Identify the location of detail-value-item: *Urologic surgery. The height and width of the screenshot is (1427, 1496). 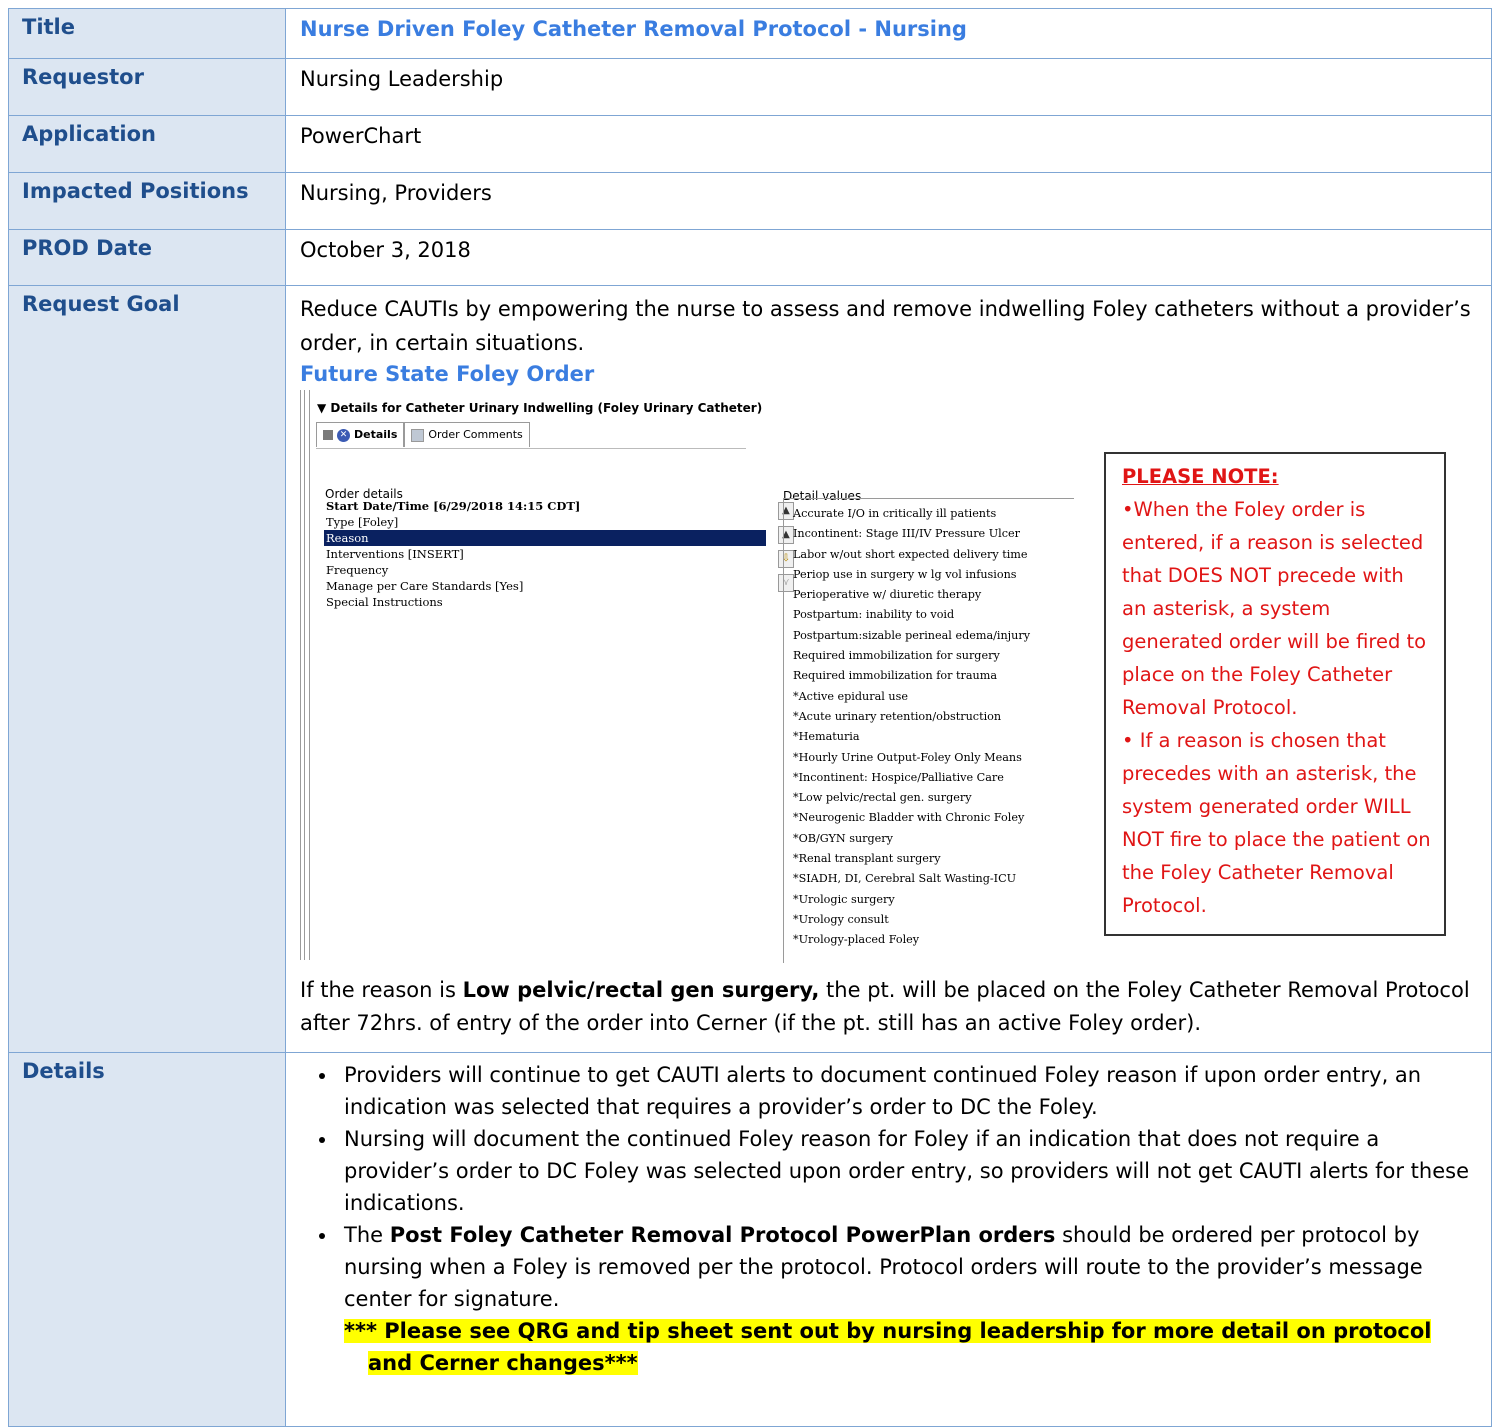
(911, 900).